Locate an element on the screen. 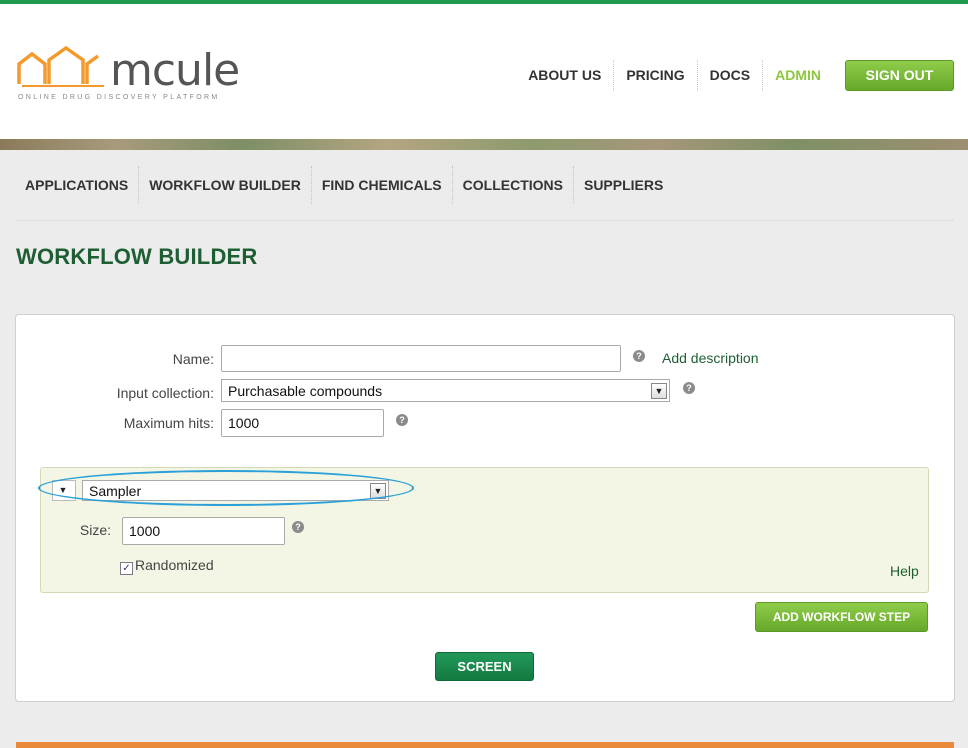 This screenshot has height=748, width=968. input-collection-value: Purchasable compounds is located at coordinates (305, 391).